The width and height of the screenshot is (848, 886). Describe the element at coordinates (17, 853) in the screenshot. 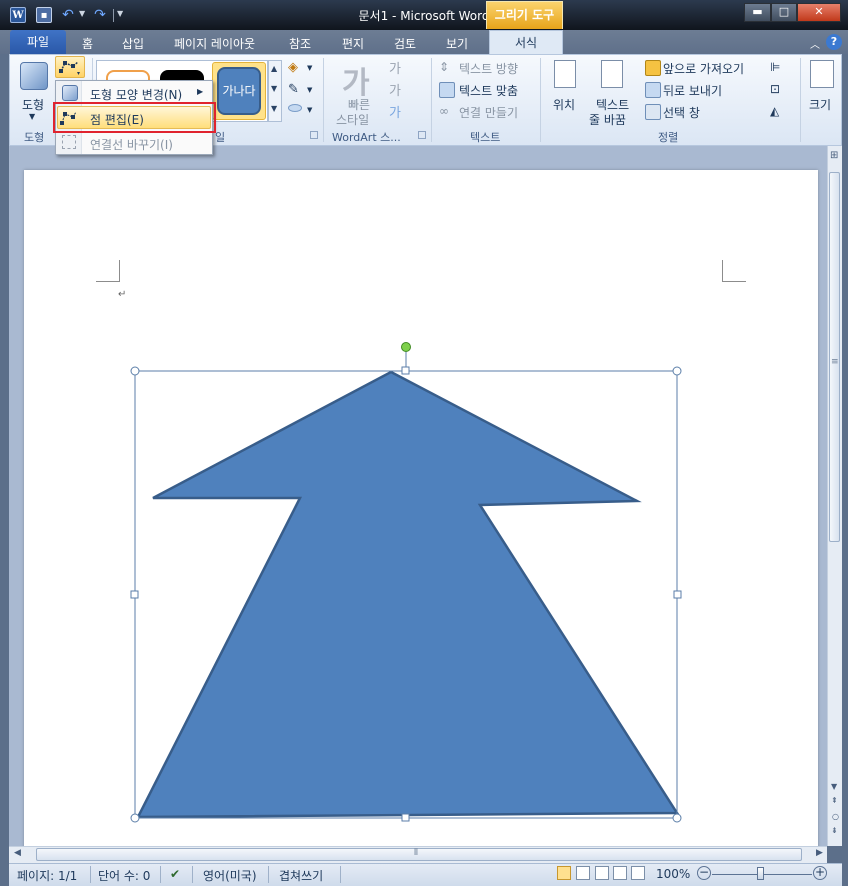

I see `scroll-left-icon: ◀` at that location.